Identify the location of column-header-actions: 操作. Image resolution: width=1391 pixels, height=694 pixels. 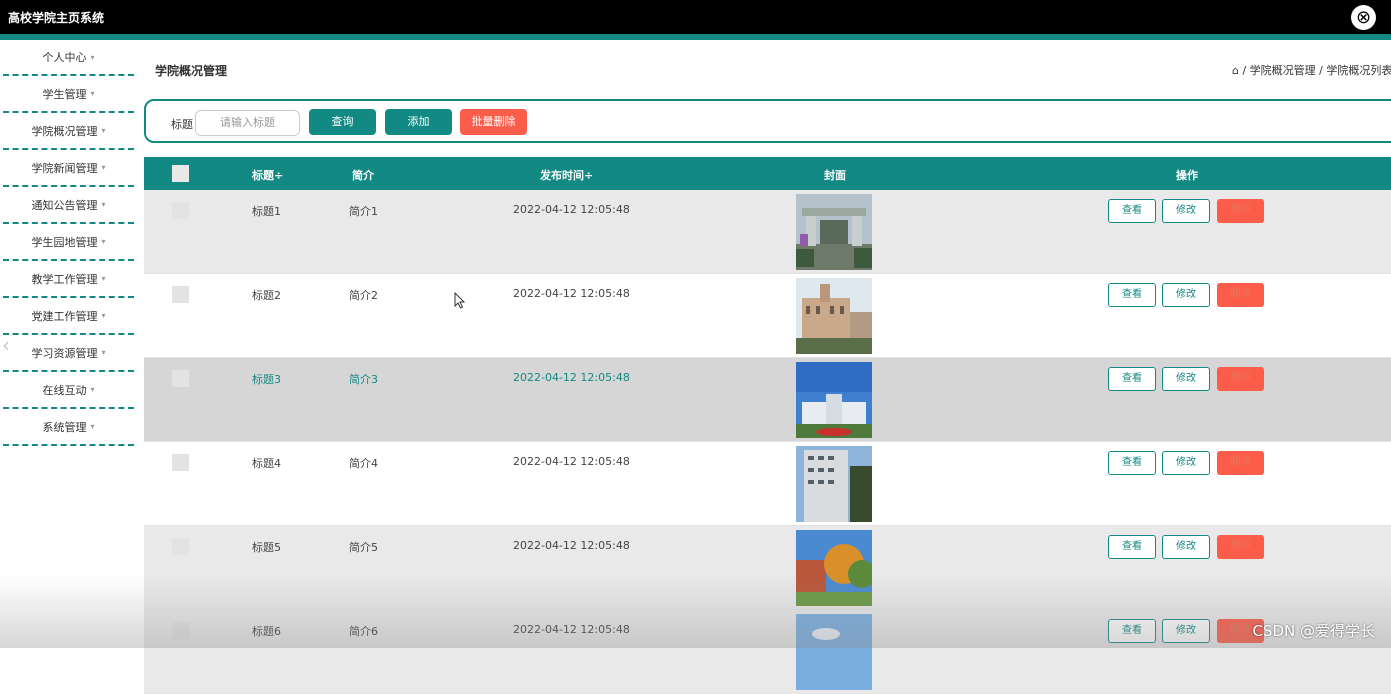
(1187, 175).